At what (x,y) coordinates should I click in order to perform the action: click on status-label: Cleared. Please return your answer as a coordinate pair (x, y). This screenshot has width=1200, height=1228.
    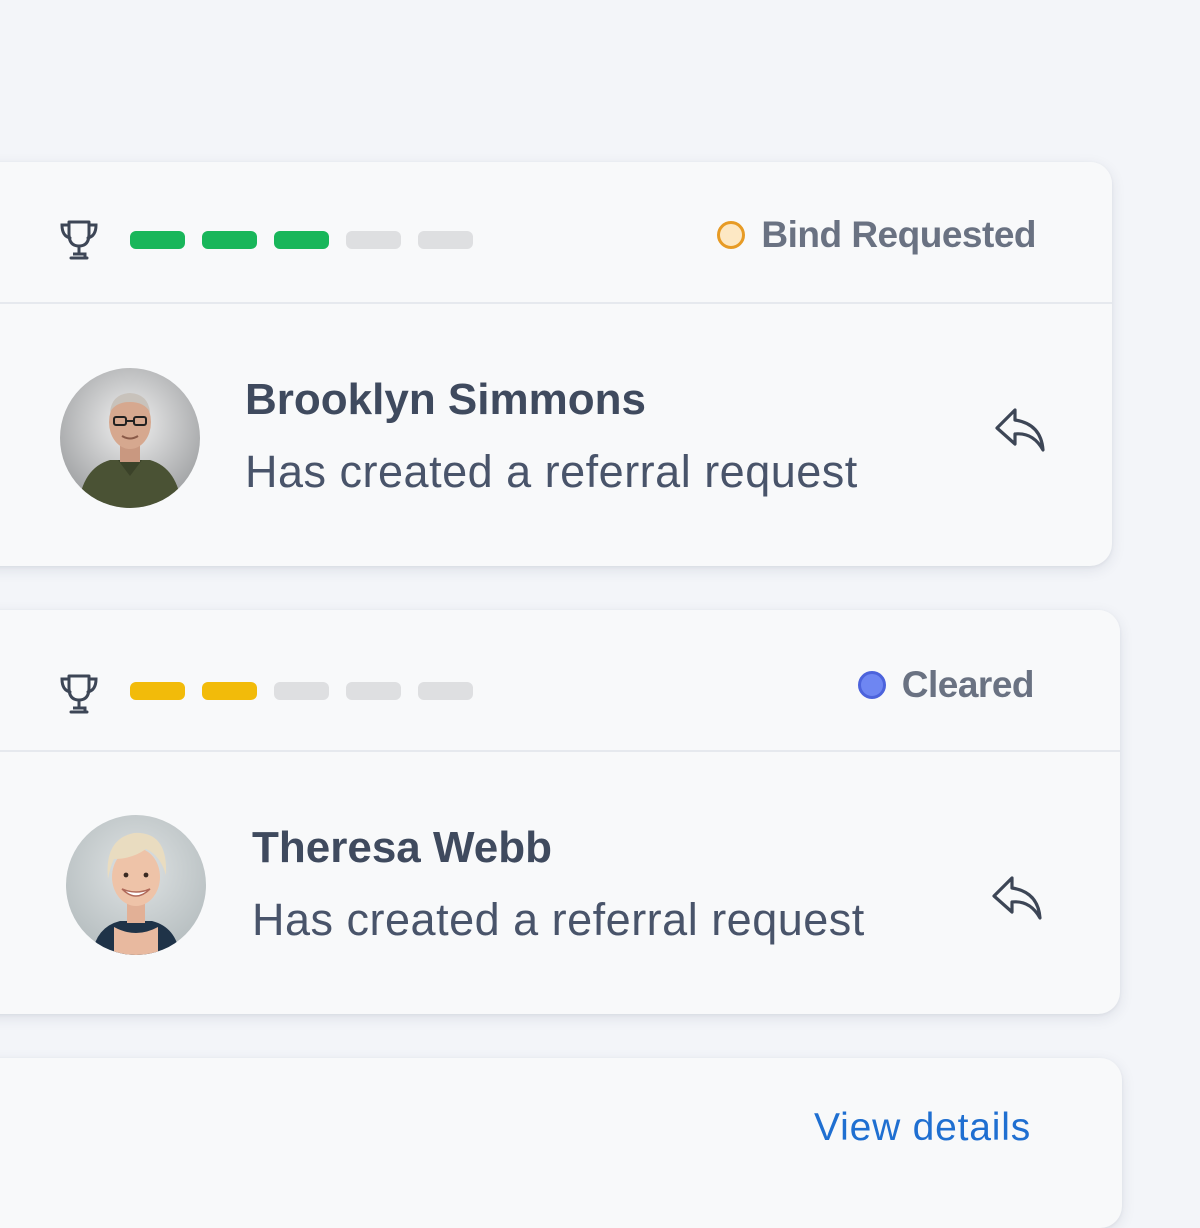
    Looking at the image, I should click on (968, 684).